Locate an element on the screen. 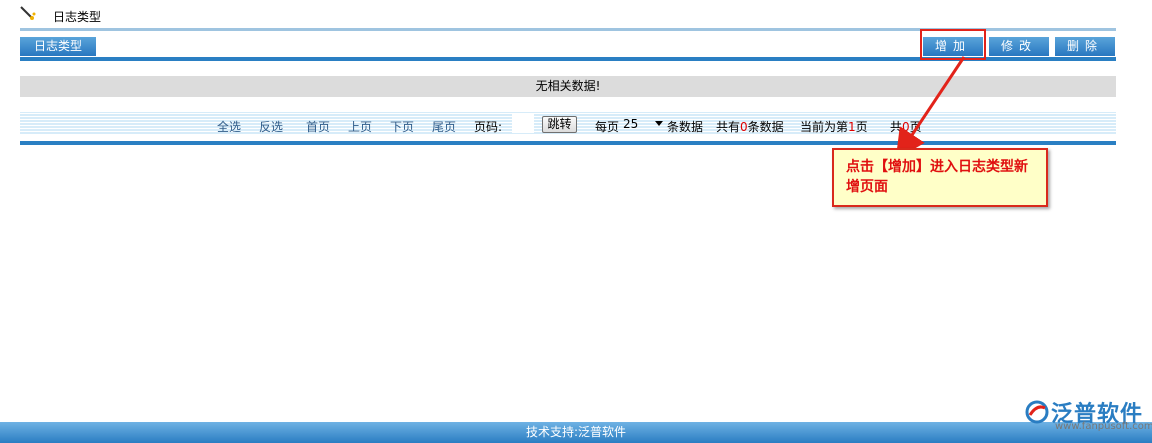 This screenshot has width=1152, height=443. total-suffix: 条数据 is located at coordinates (765, 127).